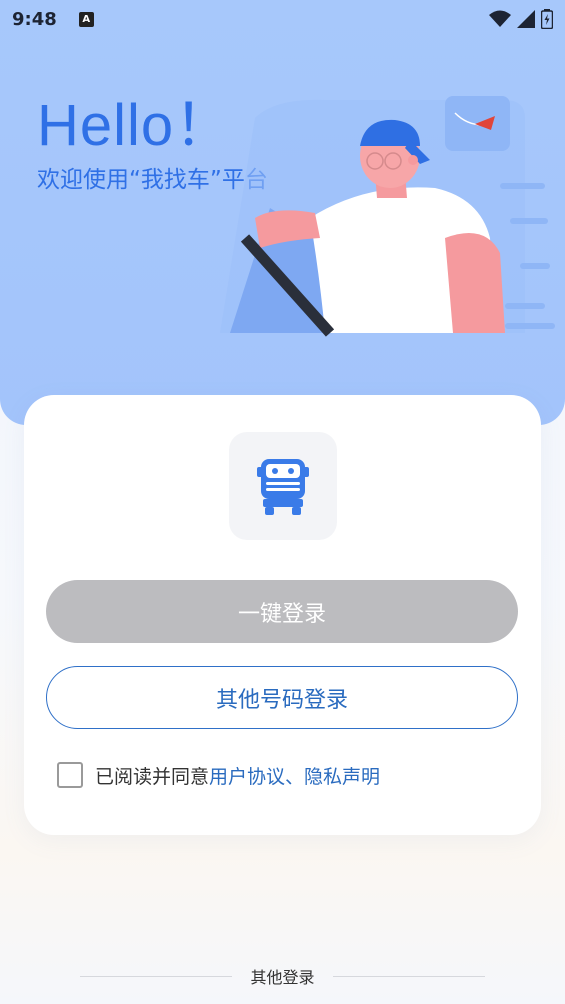 Image resolution: width=565 pixels, height=1004 pixels. Describe the element at coordinates (342, 775) in the screenshot. I see `privacy-statement-link: 隐私声明` at that location.